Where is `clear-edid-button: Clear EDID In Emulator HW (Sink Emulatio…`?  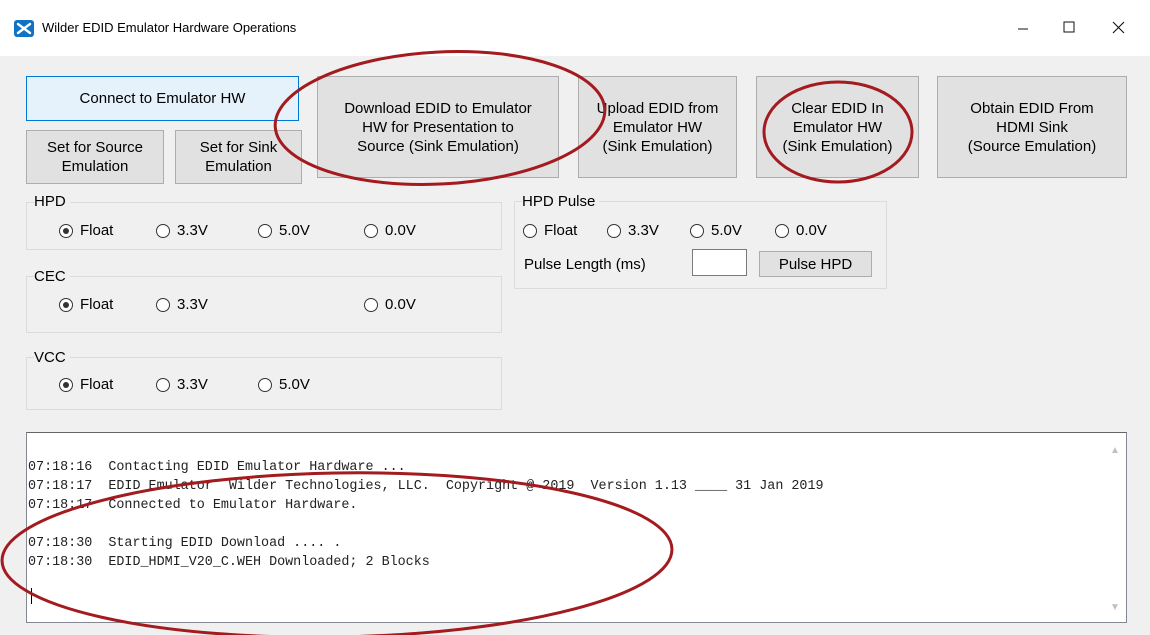
clear-edid-button: Clear EDID In Emulator HW (Sink Emulatio… is located at coordinates (837, 127).